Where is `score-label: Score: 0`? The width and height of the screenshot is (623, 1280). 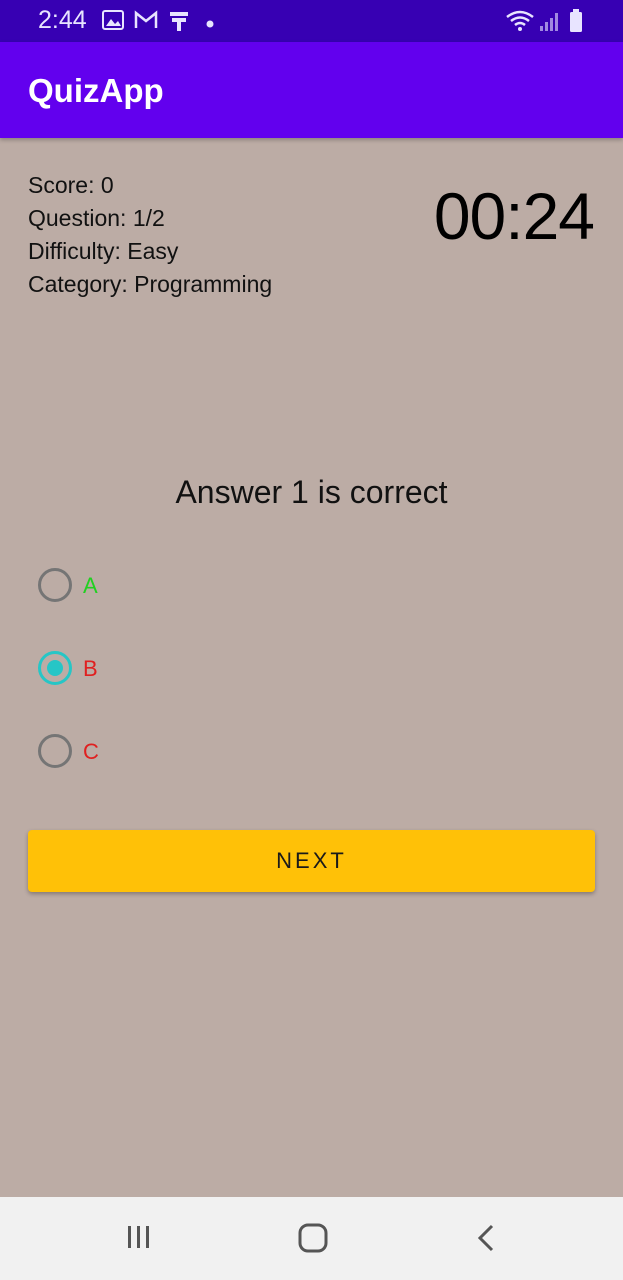 score-label: Score: 0 is located at coordinates (71, 185).